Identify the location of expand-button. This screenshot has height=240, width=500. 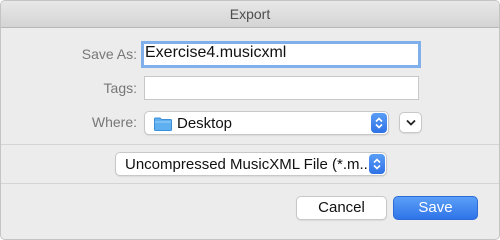
(410, 122).